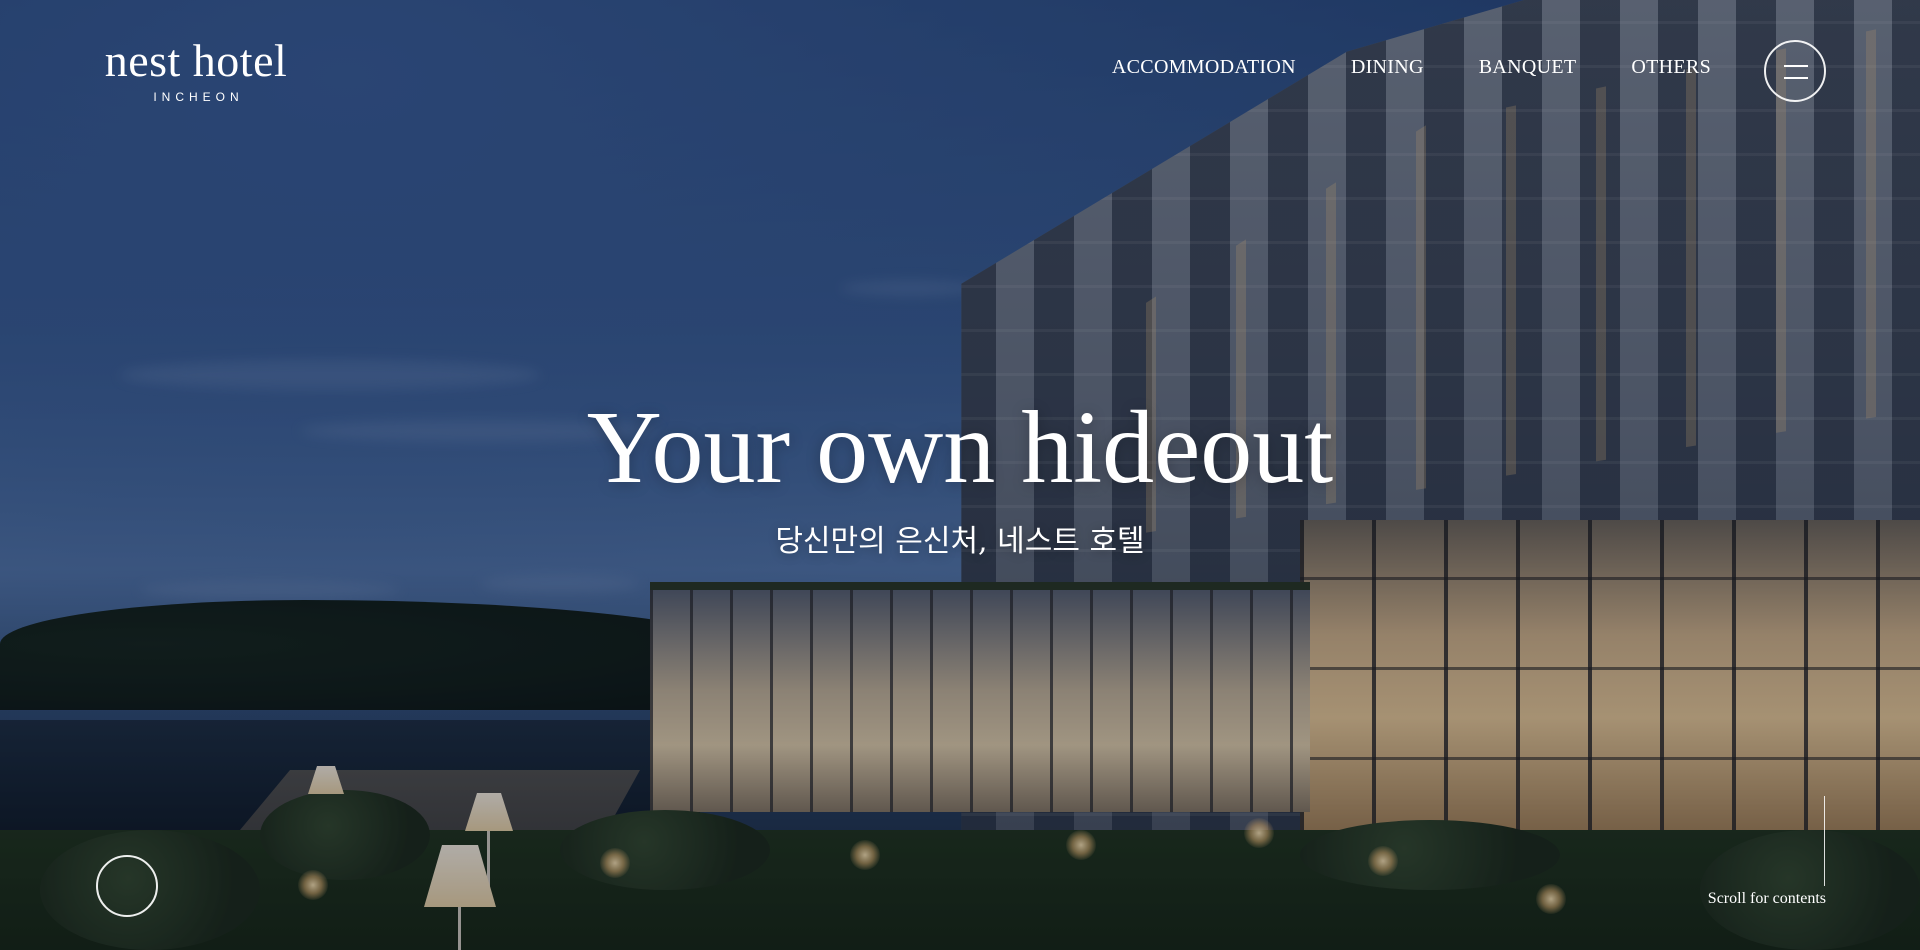 This screenshot has height=950, width=1920. Describe the element at coordinates (1671, 67) in the screenshot. I see `nav-item-others: OTHERS` at that location.